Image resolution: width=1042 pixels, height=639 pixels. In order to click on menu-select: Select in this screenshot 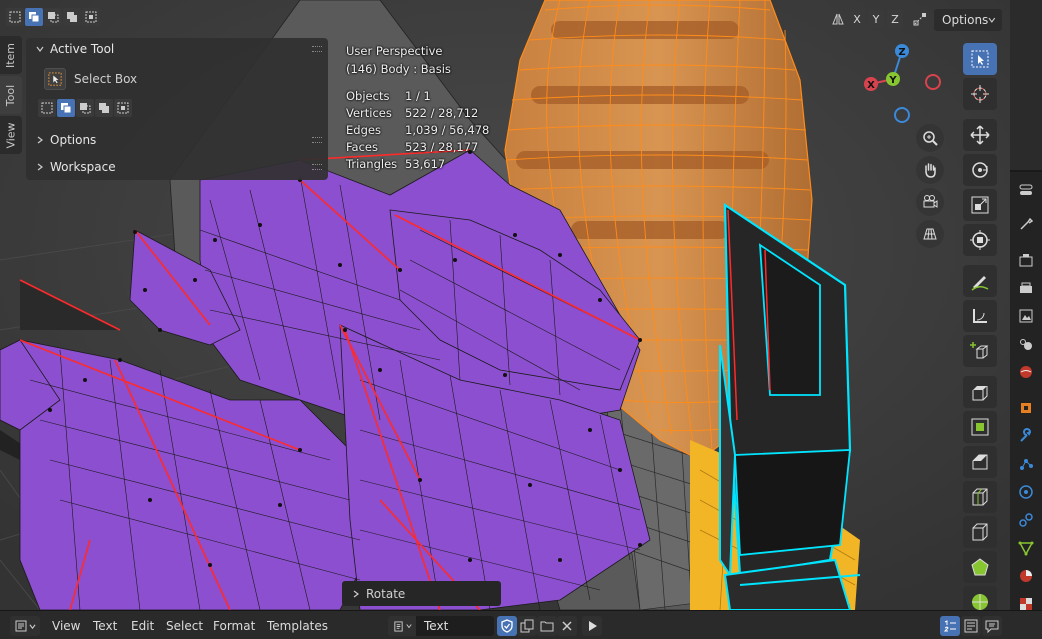, I will do `click(184, 626)`.